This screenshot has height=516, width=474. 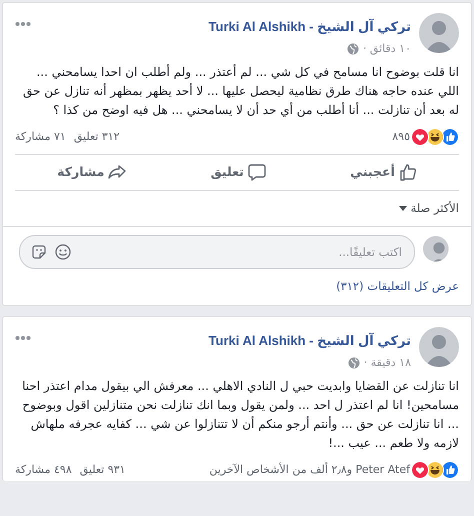 What do you see at coordinates (240, 415) in the screenshot?
I see `post-text: انا تنازلت عن القضايا وابديت حبي ل النادي الاهلي ... معرفش الي بيقول مدام اعتذر احنا مسامحين! انا لم اعتذر ل احد ... ولمن يقول وبما انك تنازلت نحن متنازلين اقول وبوضوح ... انا تنازلت عن حق ... وأنتم أرجو منكم أن لا تتنازلوا عن شي ... كفايه عجرفه ملهاش لازمه ولا طعم ... عيب ...!` at bounding box center [240, 415].